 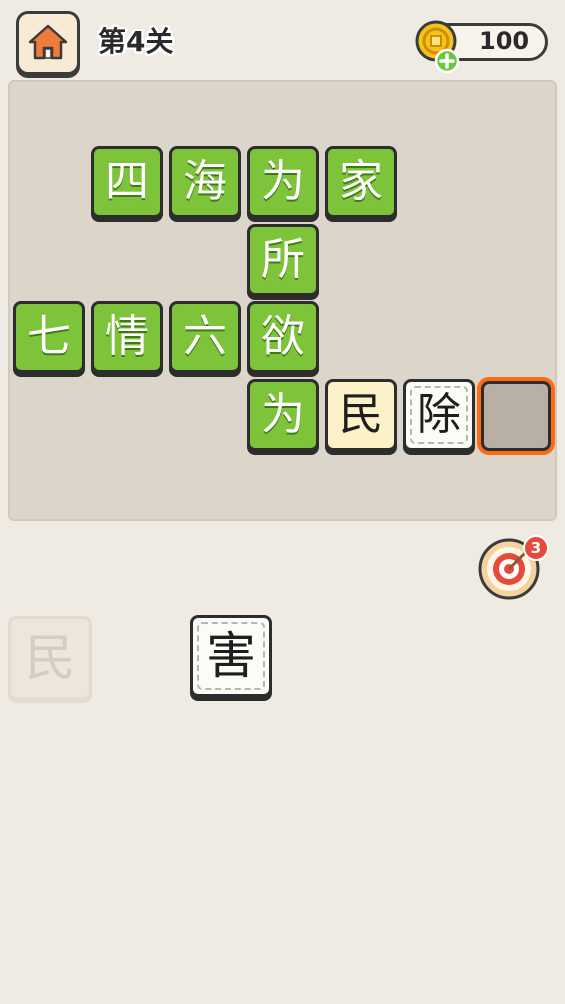 What do you see at coordinates (283, 260) in the screenshot?
I see `board-tile: 所` at bounding box center [283, 260].